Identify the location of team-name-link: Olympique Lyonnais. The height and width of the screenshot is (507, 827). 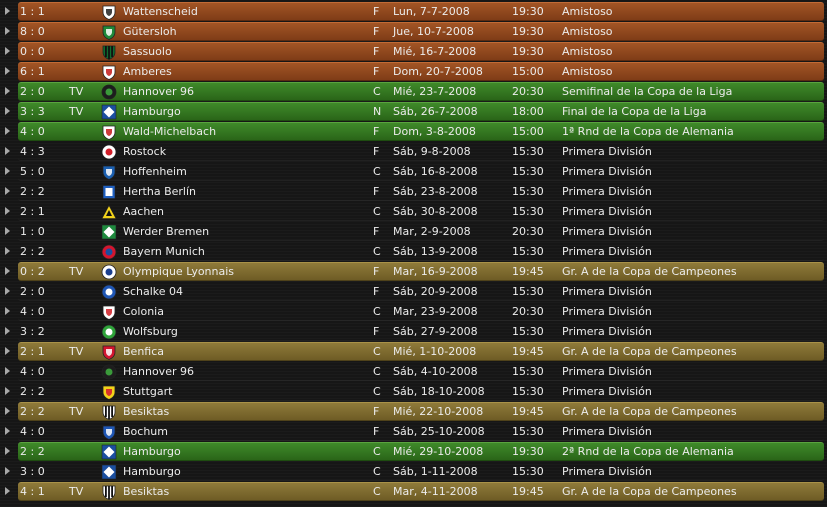
(178, 271).